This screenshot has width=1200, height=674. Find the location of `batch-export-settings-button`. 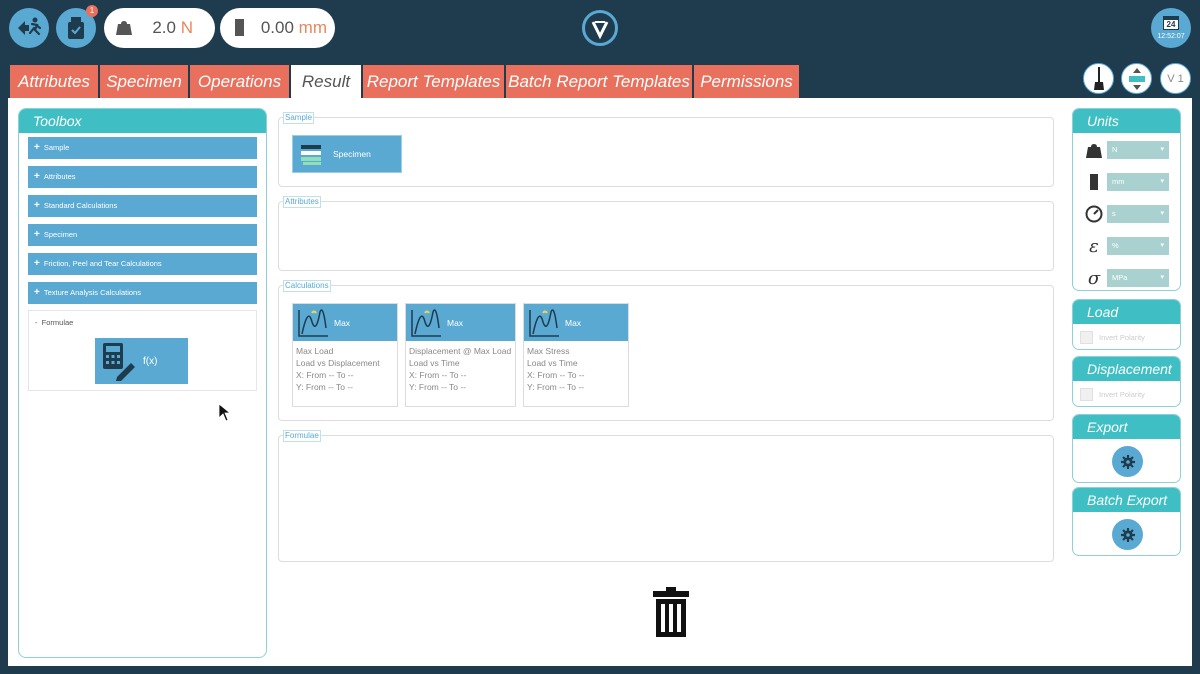

batch-export-settings-button is located at coordinates (1127, 534).